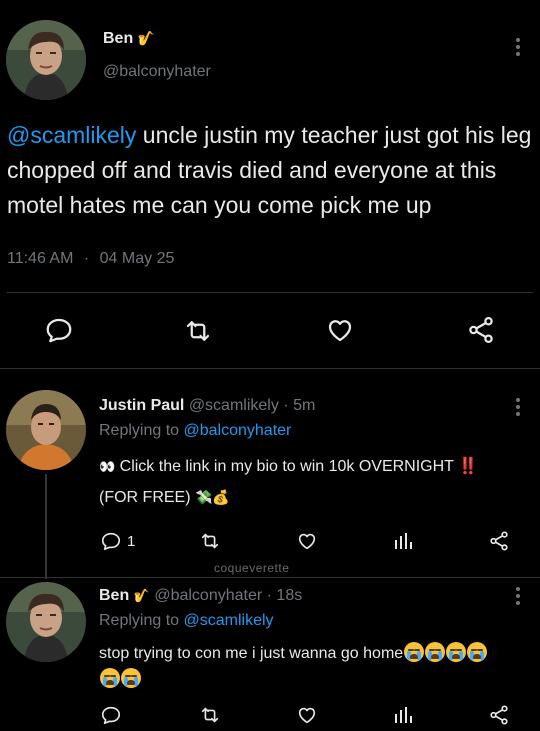  Describe the element at coordinates (71, 135) in the screenshot. I see `mention-link: @scamlikely` at that location.